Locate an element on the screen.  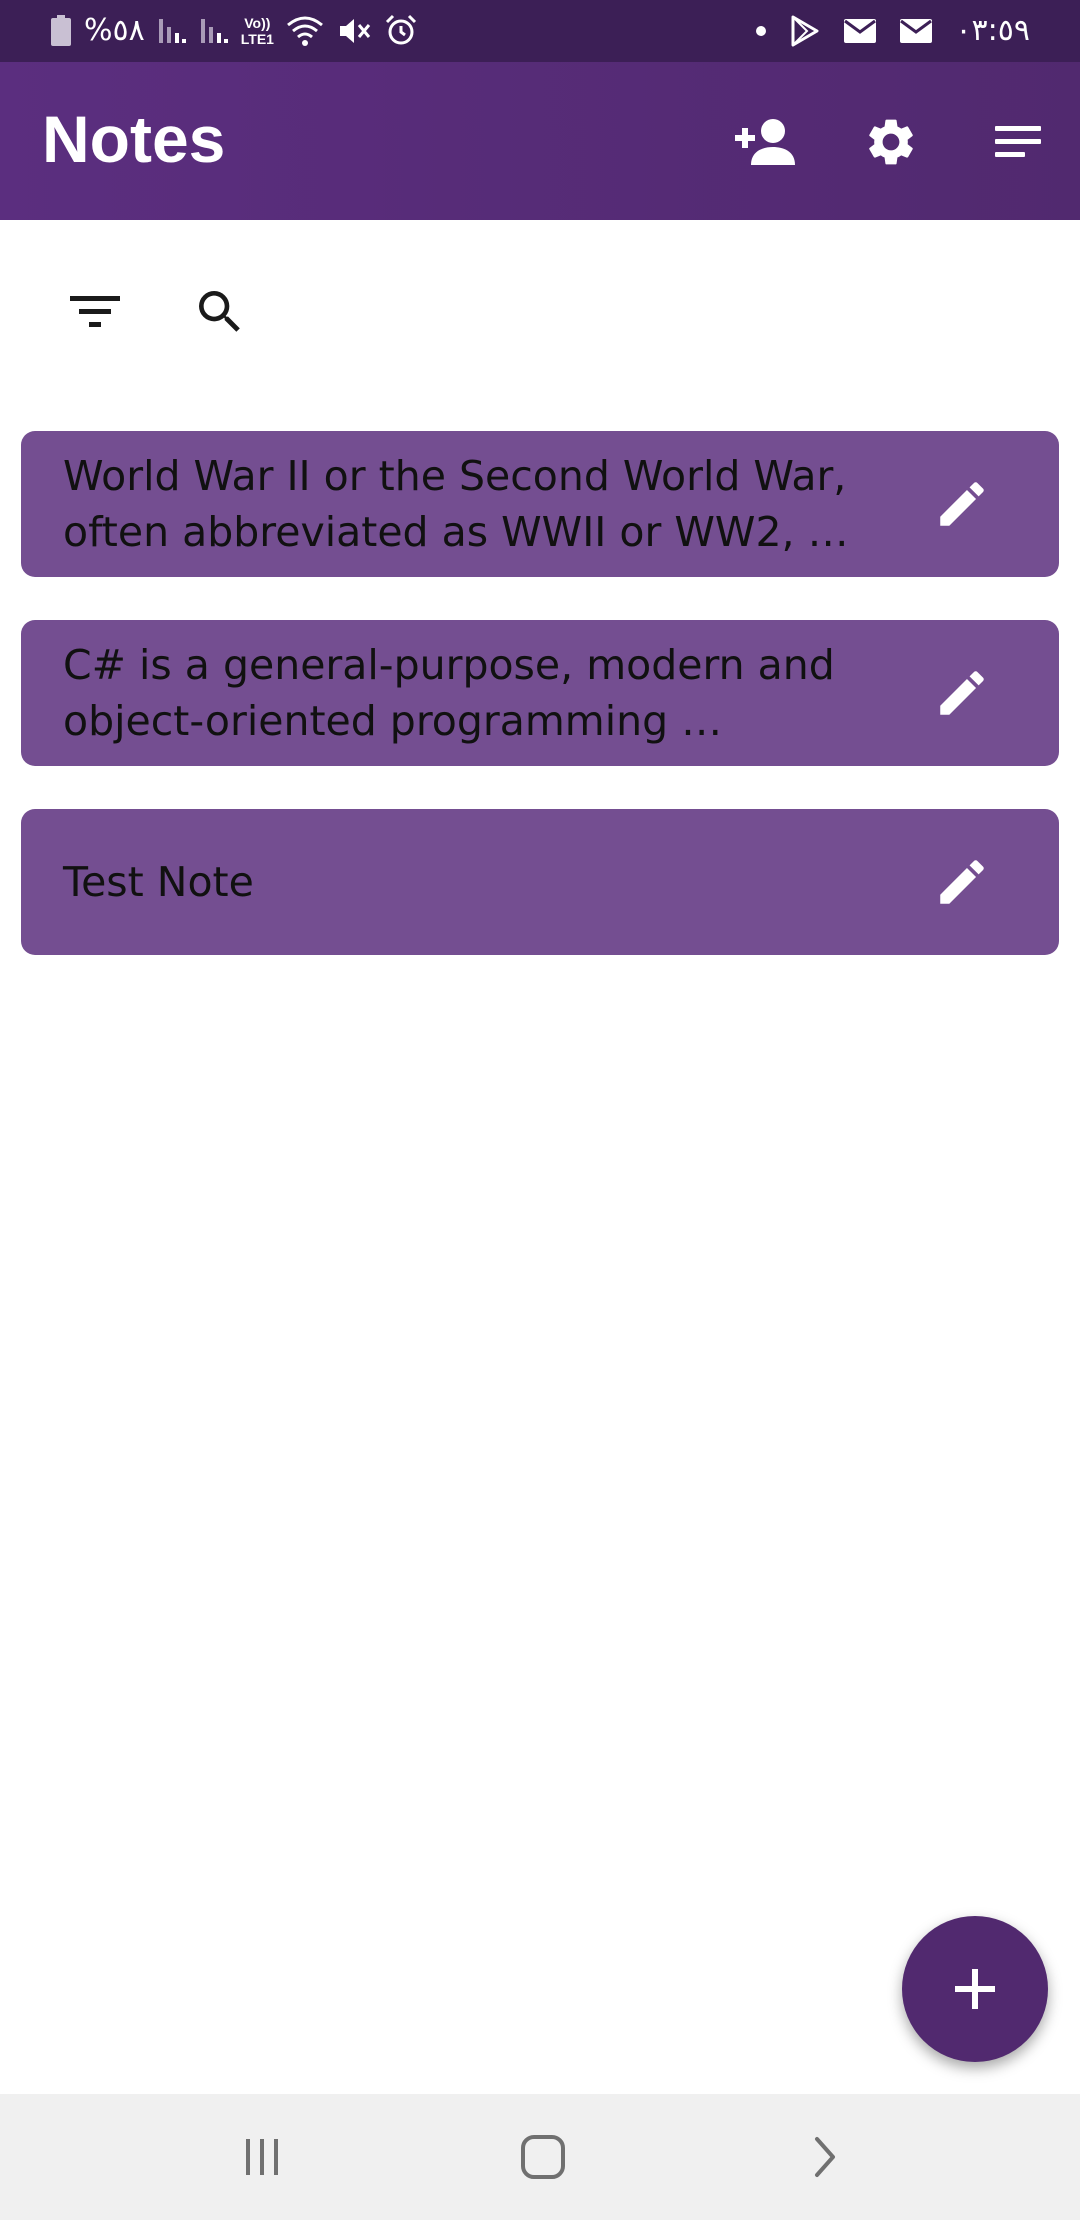
sort-icon is located at coordinates (1018, 141).